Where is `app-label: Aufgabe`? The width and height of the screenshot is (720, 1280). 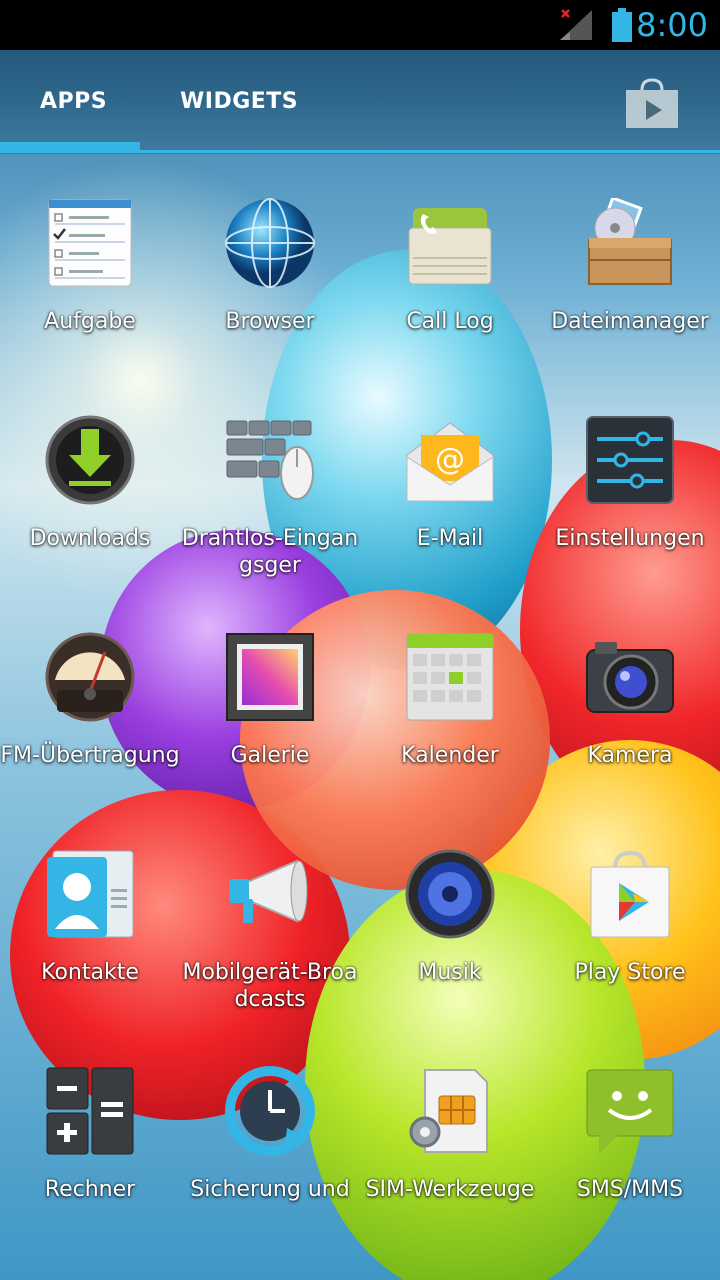 app-label: Aufgabe is located at coordinates (90, 321).